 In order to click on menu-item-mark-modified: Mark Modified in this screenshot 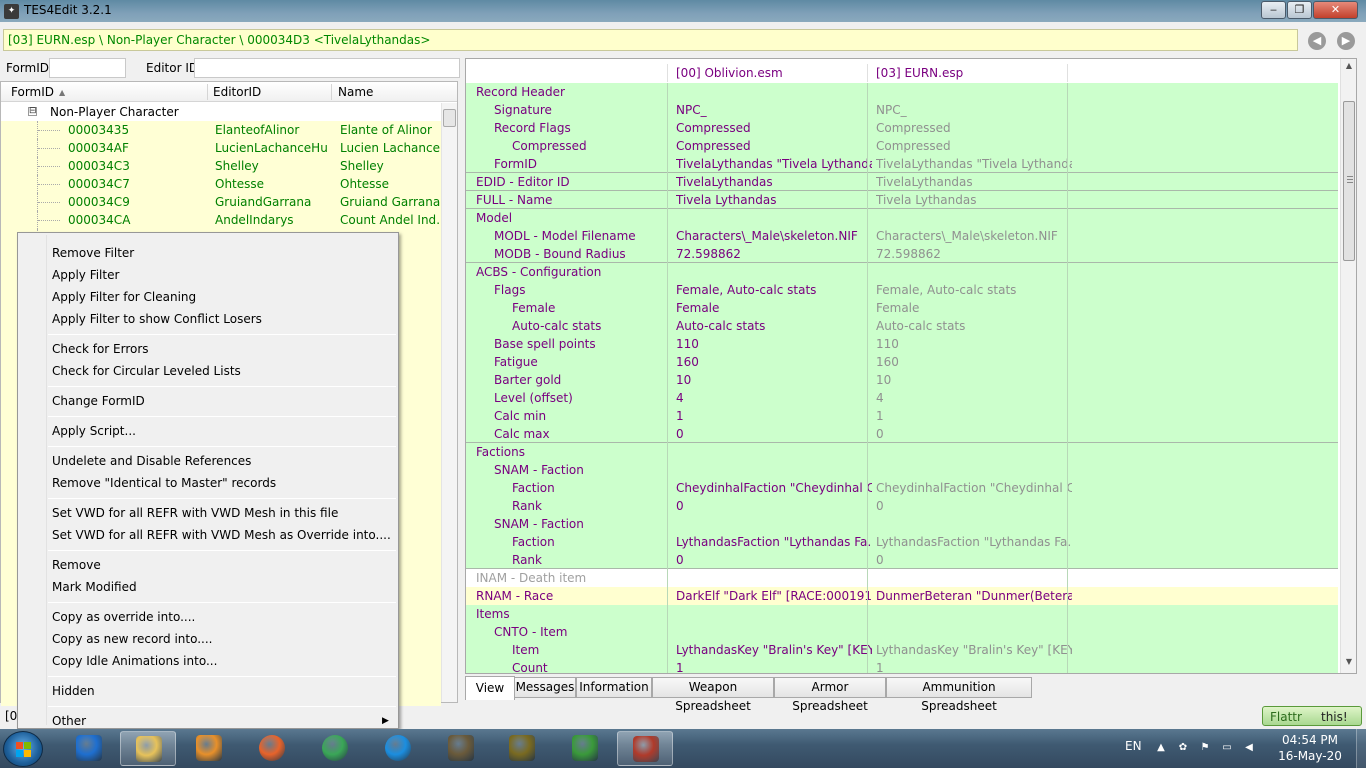, I will do `click(94, 587)`.